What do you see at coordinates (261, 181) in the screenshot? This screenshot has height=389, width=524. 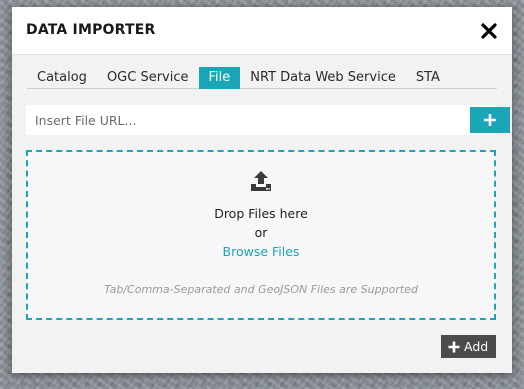 I see `upload-icon` at bounding box center [261, 181].